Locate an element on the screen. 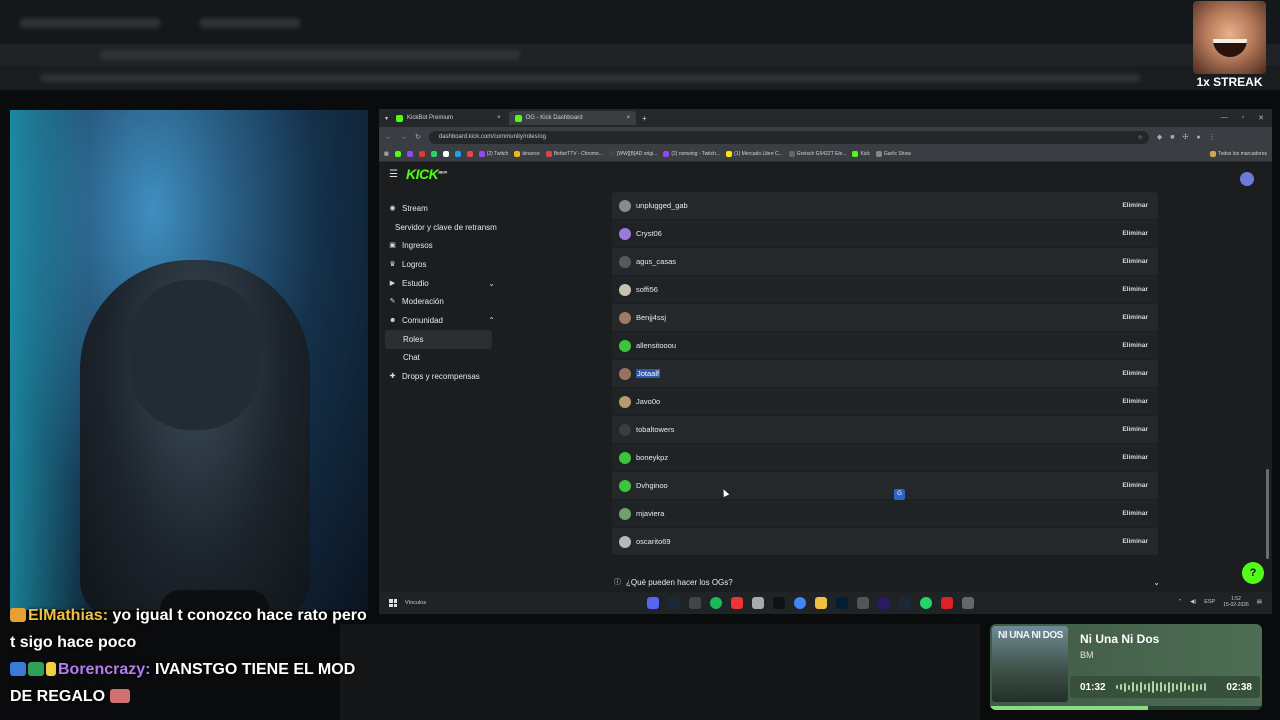  calculator-icon is located at coordinates (863, 603).